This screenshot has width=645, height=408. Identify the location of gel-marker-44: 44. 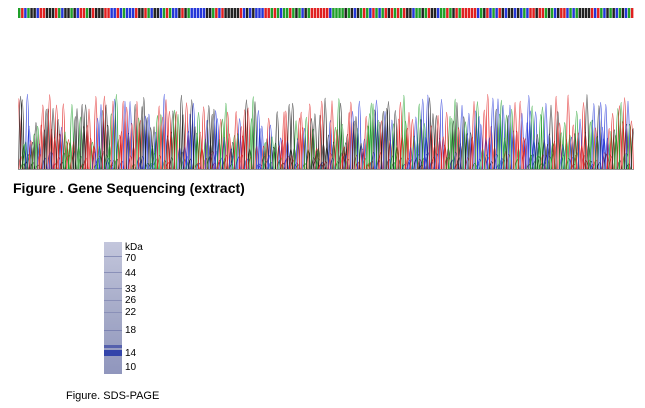
(131, 273).